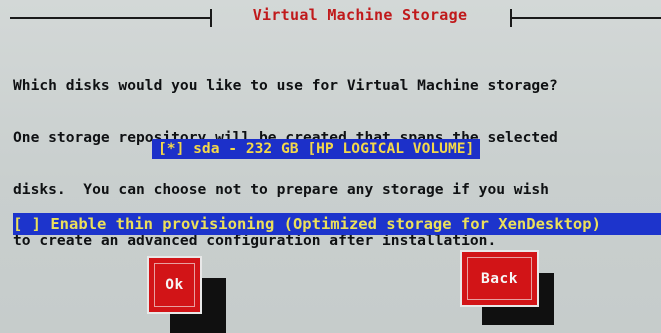 This screenshot has height=333, width=661. I want to click on dialog-frame-top-right, so click(586, 18).